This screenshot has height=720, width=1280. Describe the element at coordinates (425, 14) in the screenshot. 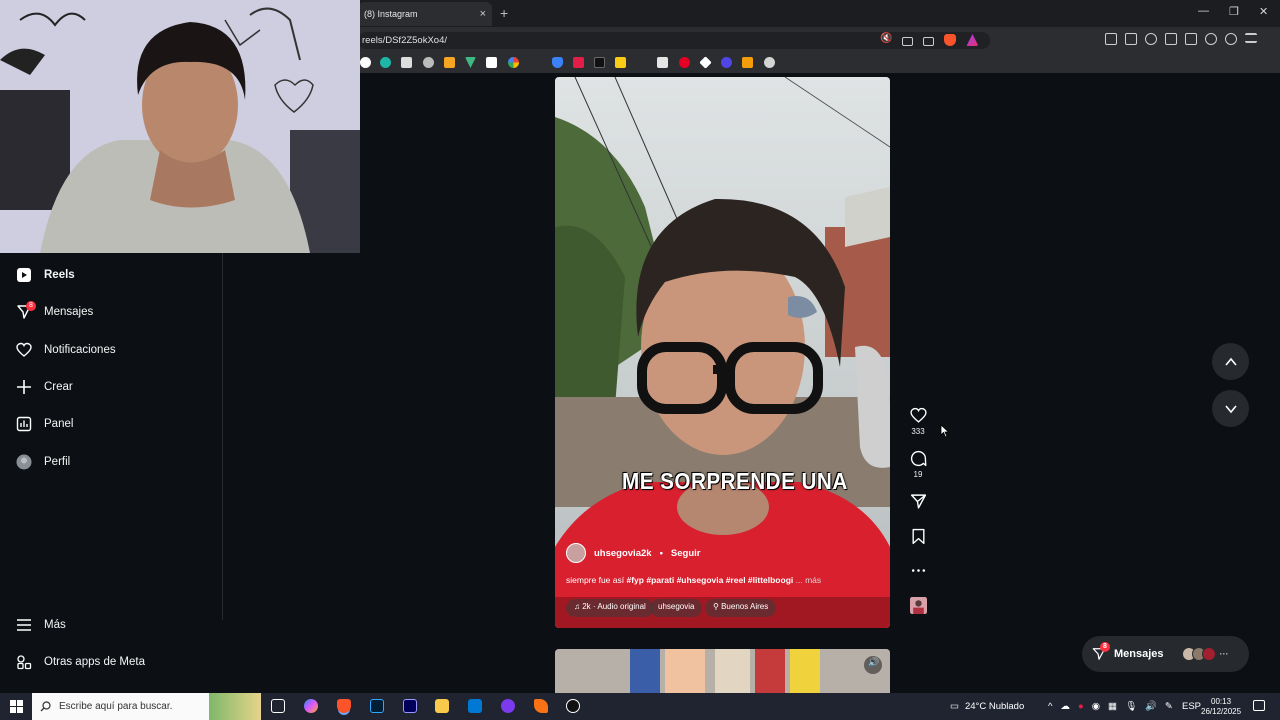

I see `tab-instagram: (8) Instagram ×` at that location.